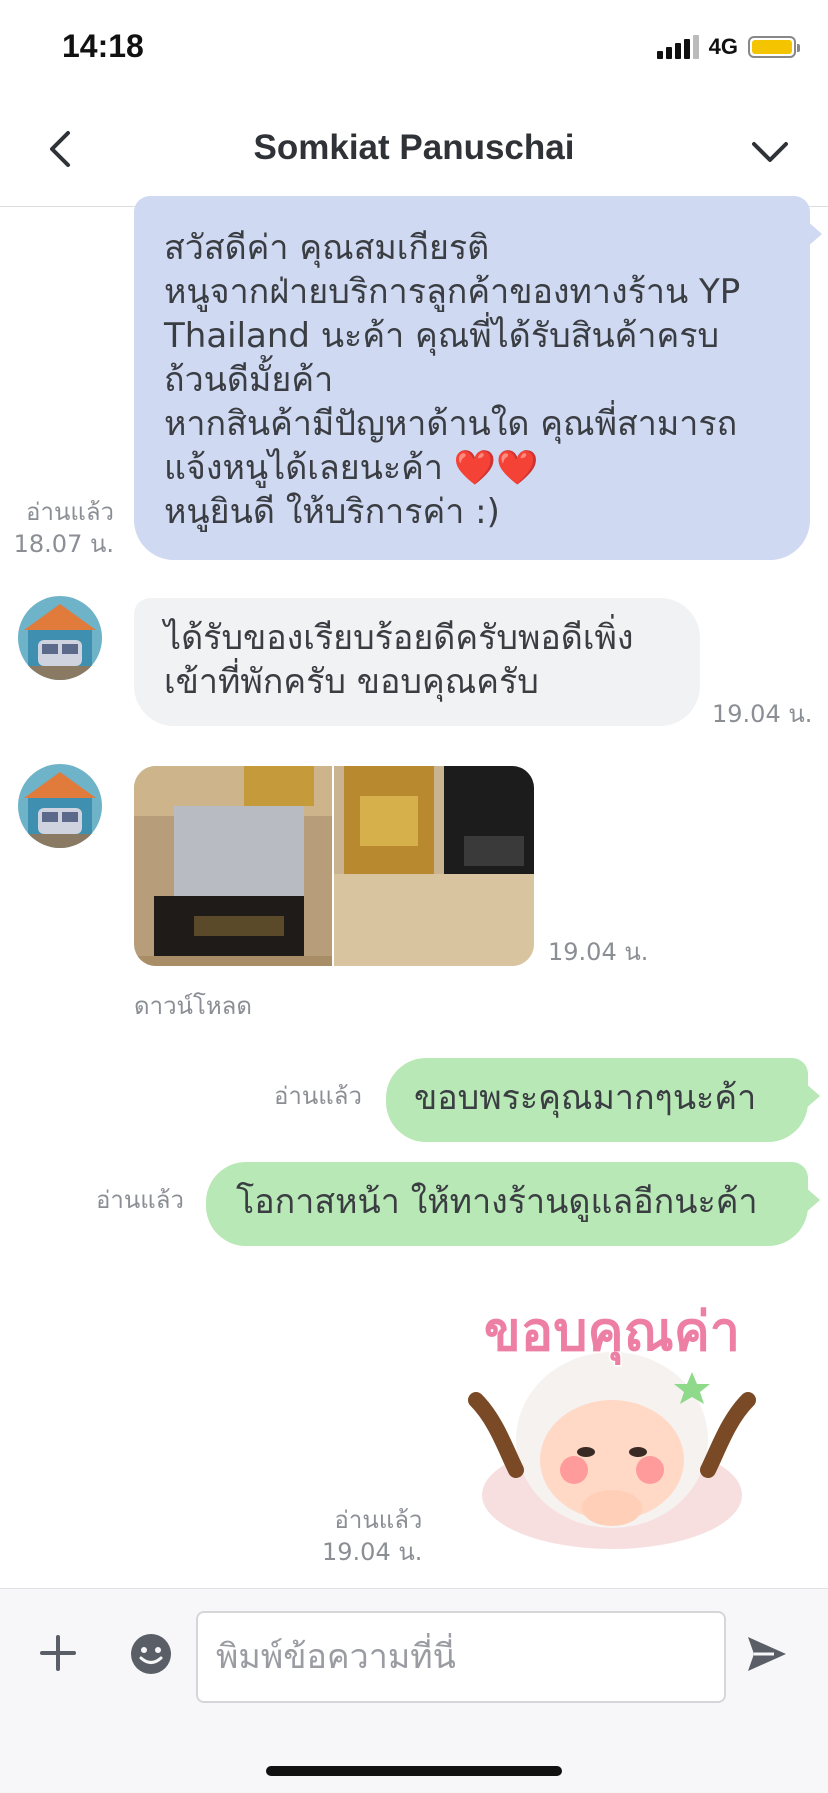 The width and height of the screenshot is (828, 1793). What do you see at coordinates (399, 638) in the screenshot?
I see `message-line: ได้รับของเรียบร้อยดีครับพอดีเพิ่ง` at bounding box center [399, 638].